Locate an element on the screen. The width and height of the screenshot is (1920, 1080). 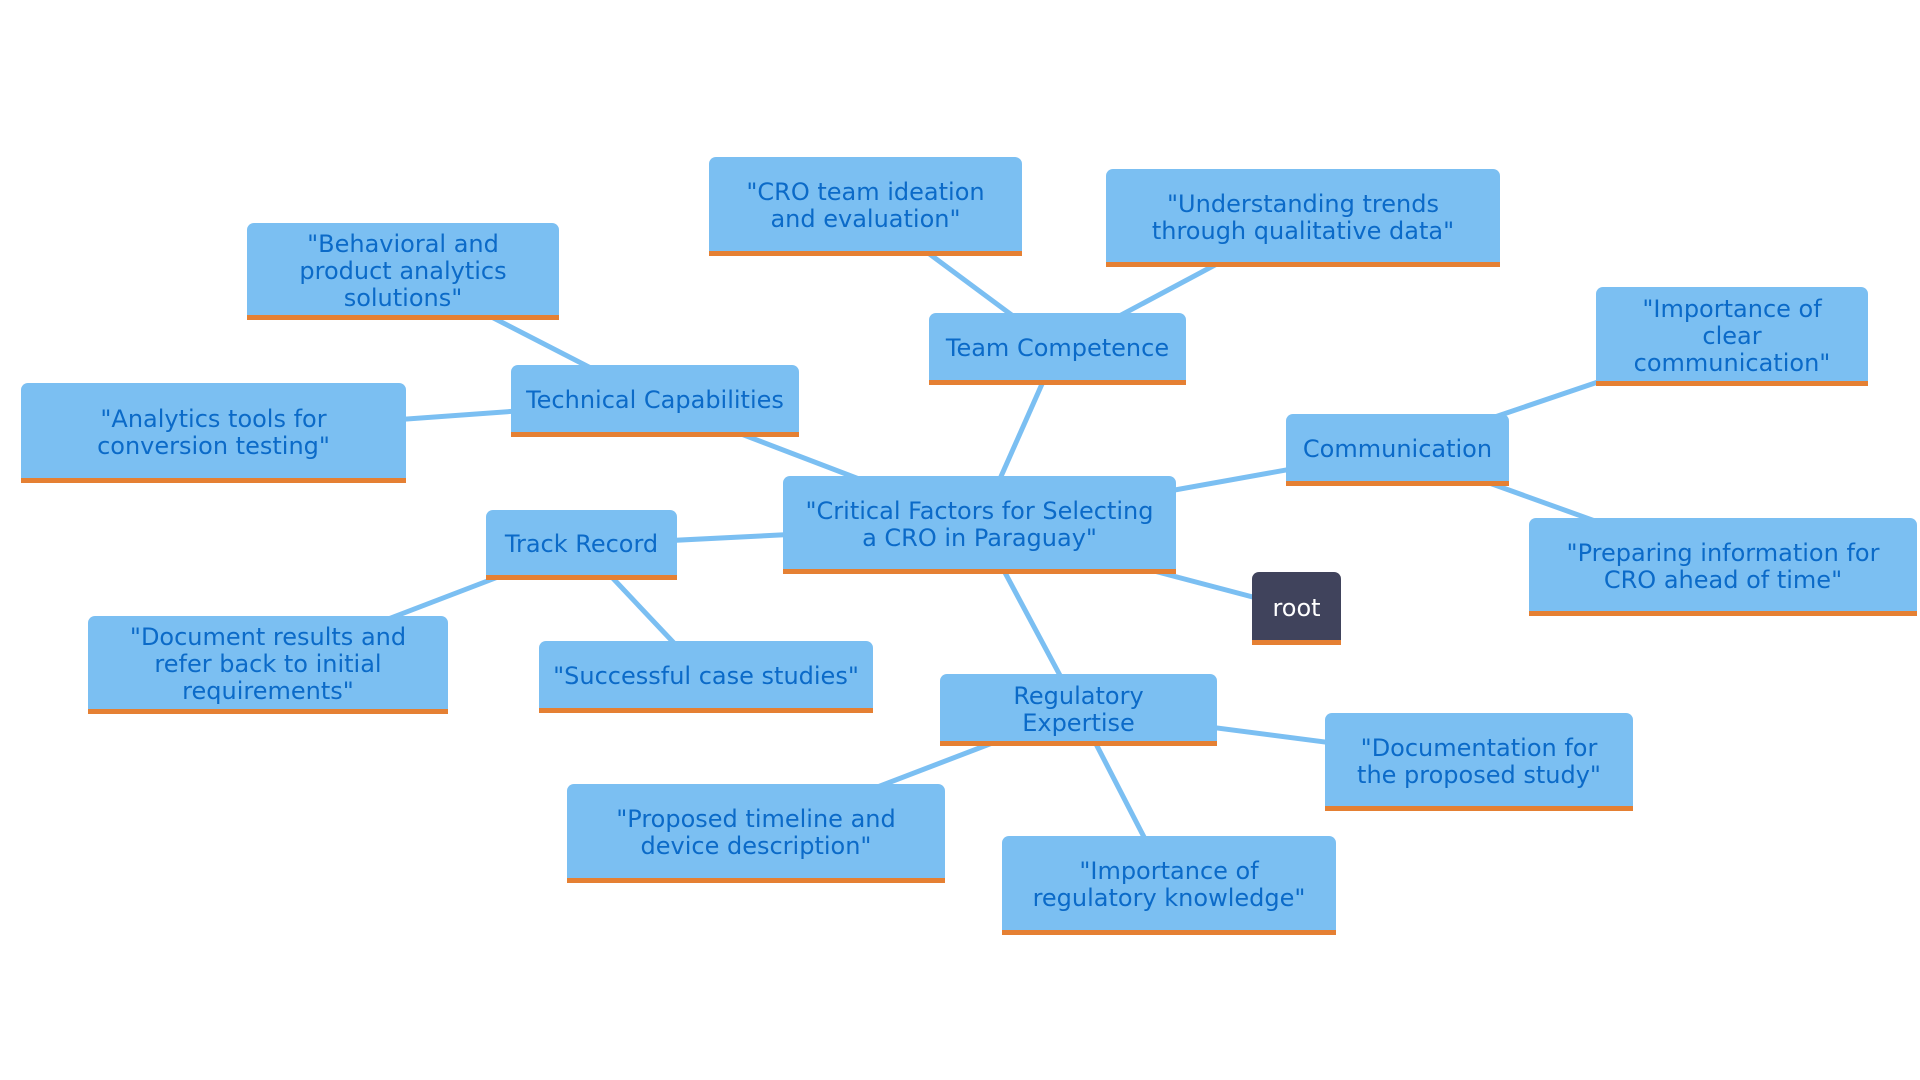
node-technical-capabilities: Technical Capabilities is located at coordinates (655, 401).